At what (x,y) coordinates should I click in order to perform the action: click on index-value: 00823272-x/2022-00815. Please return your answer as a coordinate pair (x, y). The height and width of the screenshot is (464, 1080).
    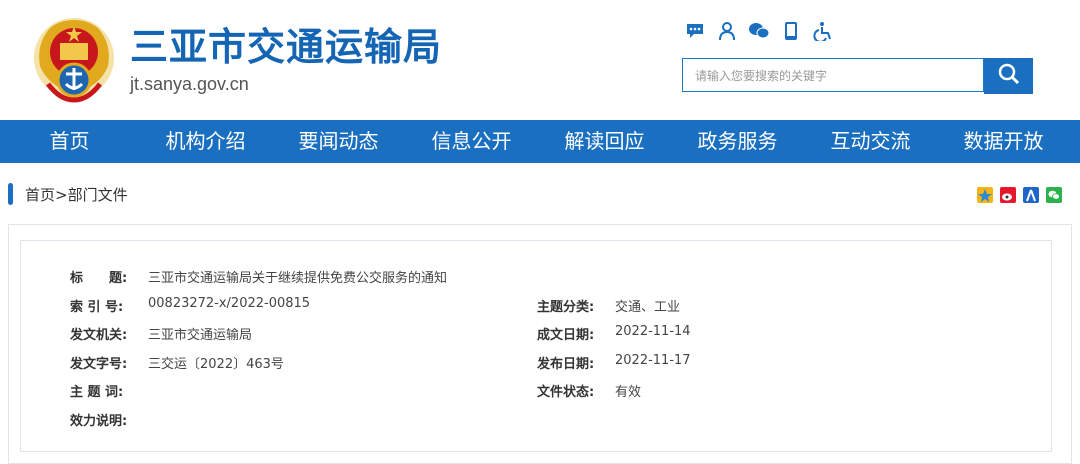
    Looking at the image, I should click on (229, 303).